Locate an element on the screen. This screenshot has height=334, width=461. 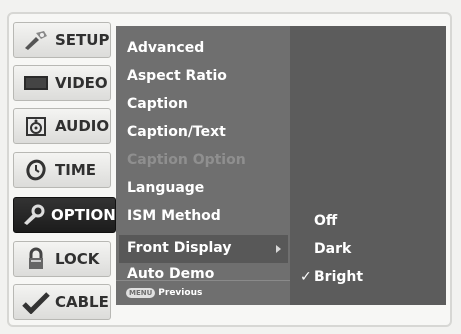
cable-icon is located at coordinates (36, 302).